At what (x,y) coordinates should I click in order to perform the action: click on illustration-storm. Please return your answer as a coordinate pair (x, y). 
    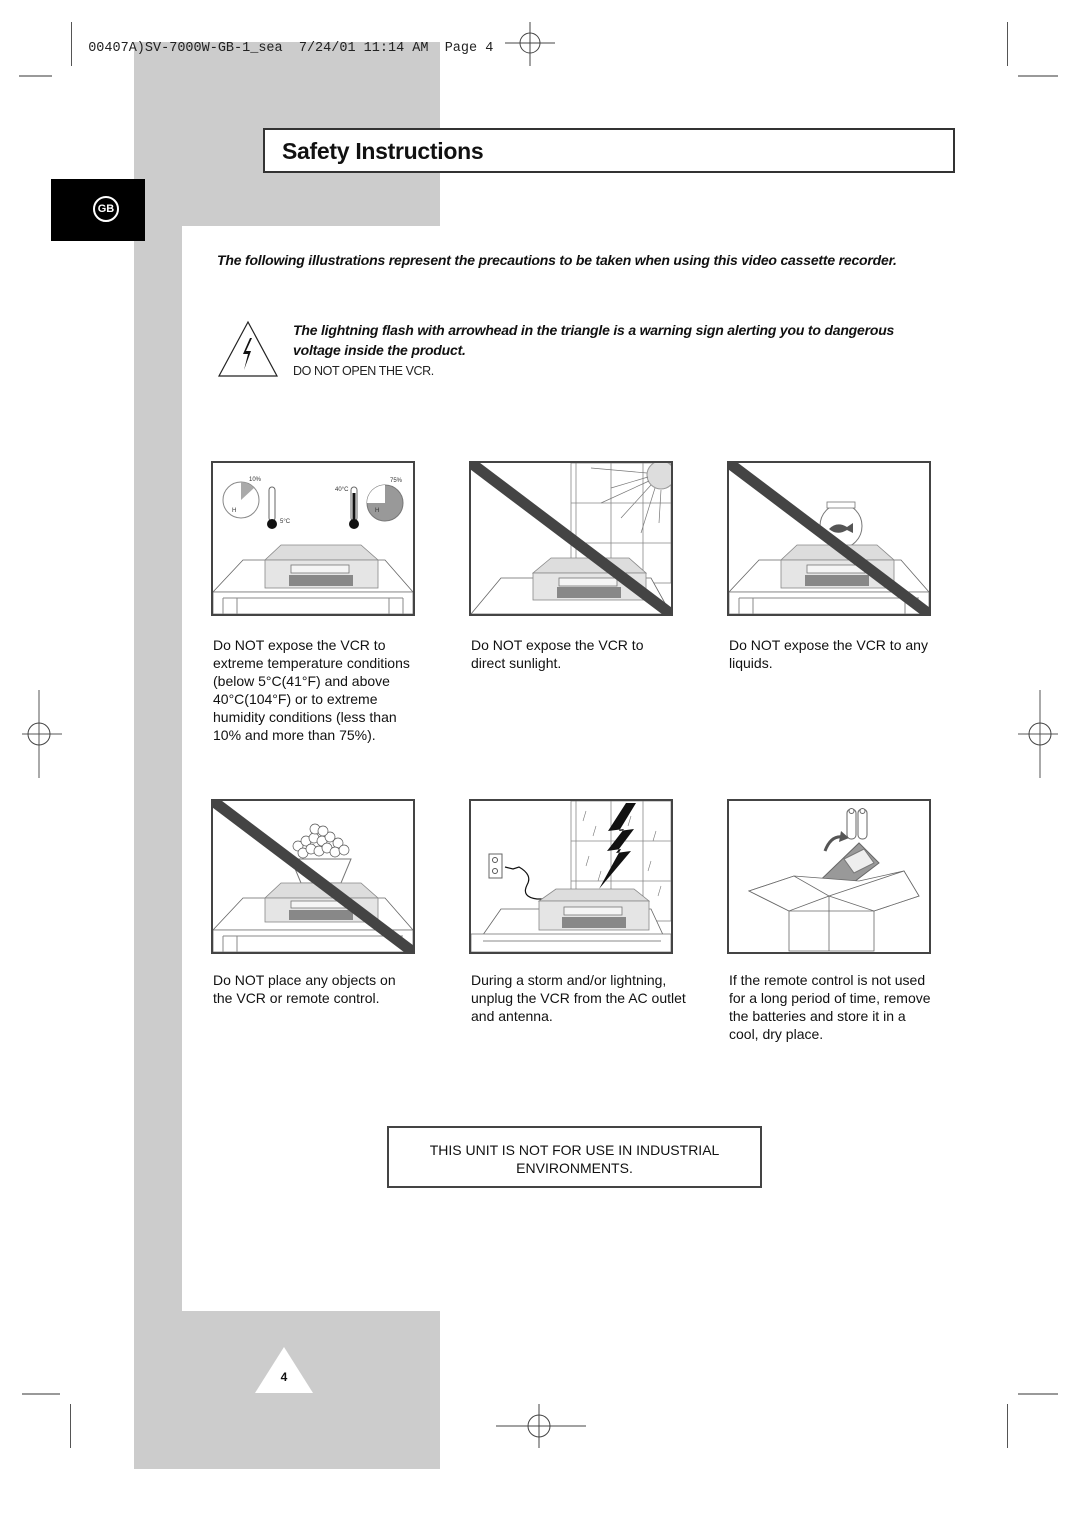
    Looking at the image, I should click on (571, 876).